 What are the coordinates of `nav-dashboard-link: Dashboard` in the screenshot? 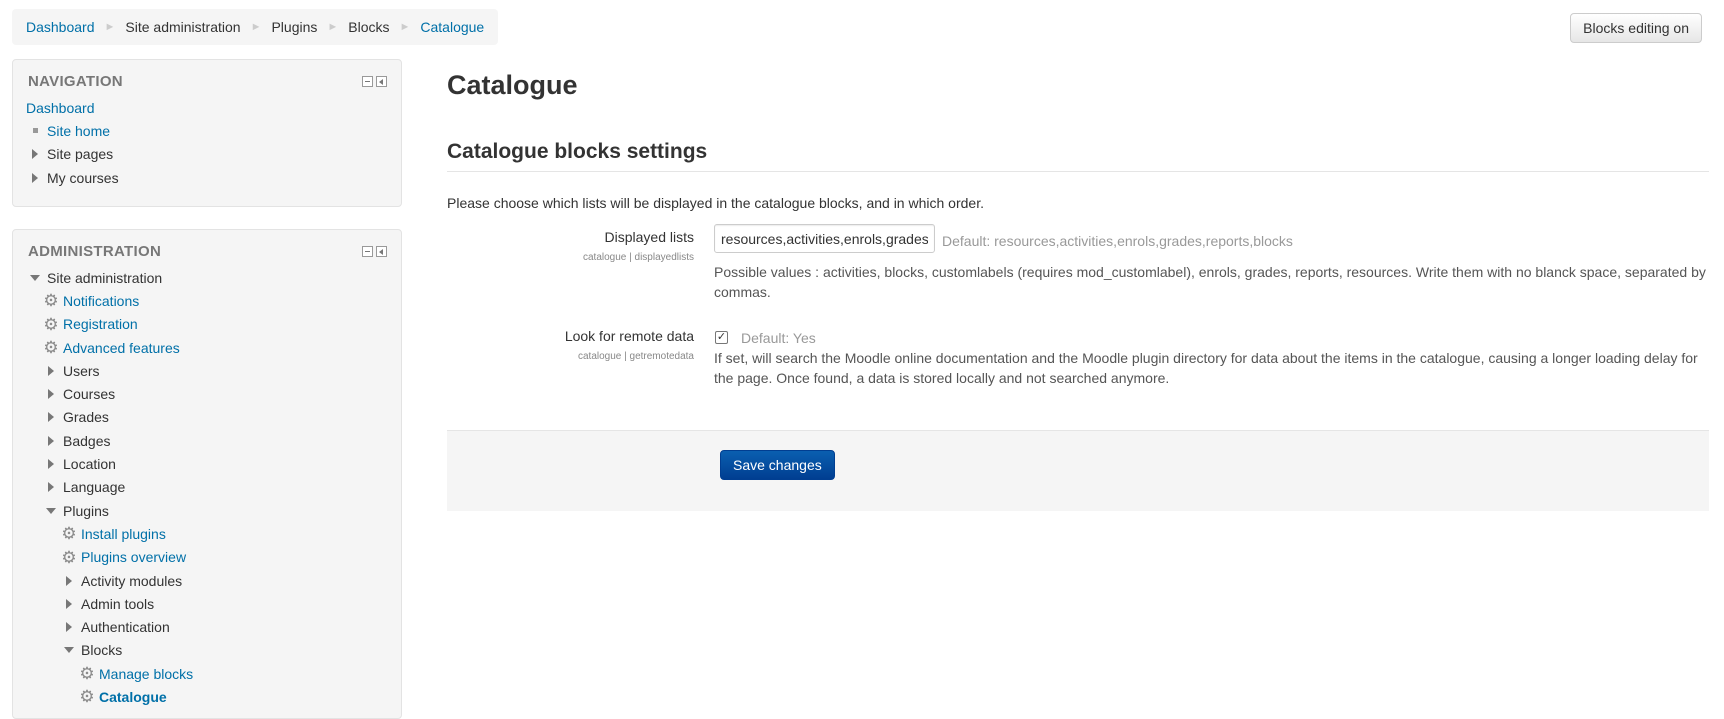 It's located at (60, 108).